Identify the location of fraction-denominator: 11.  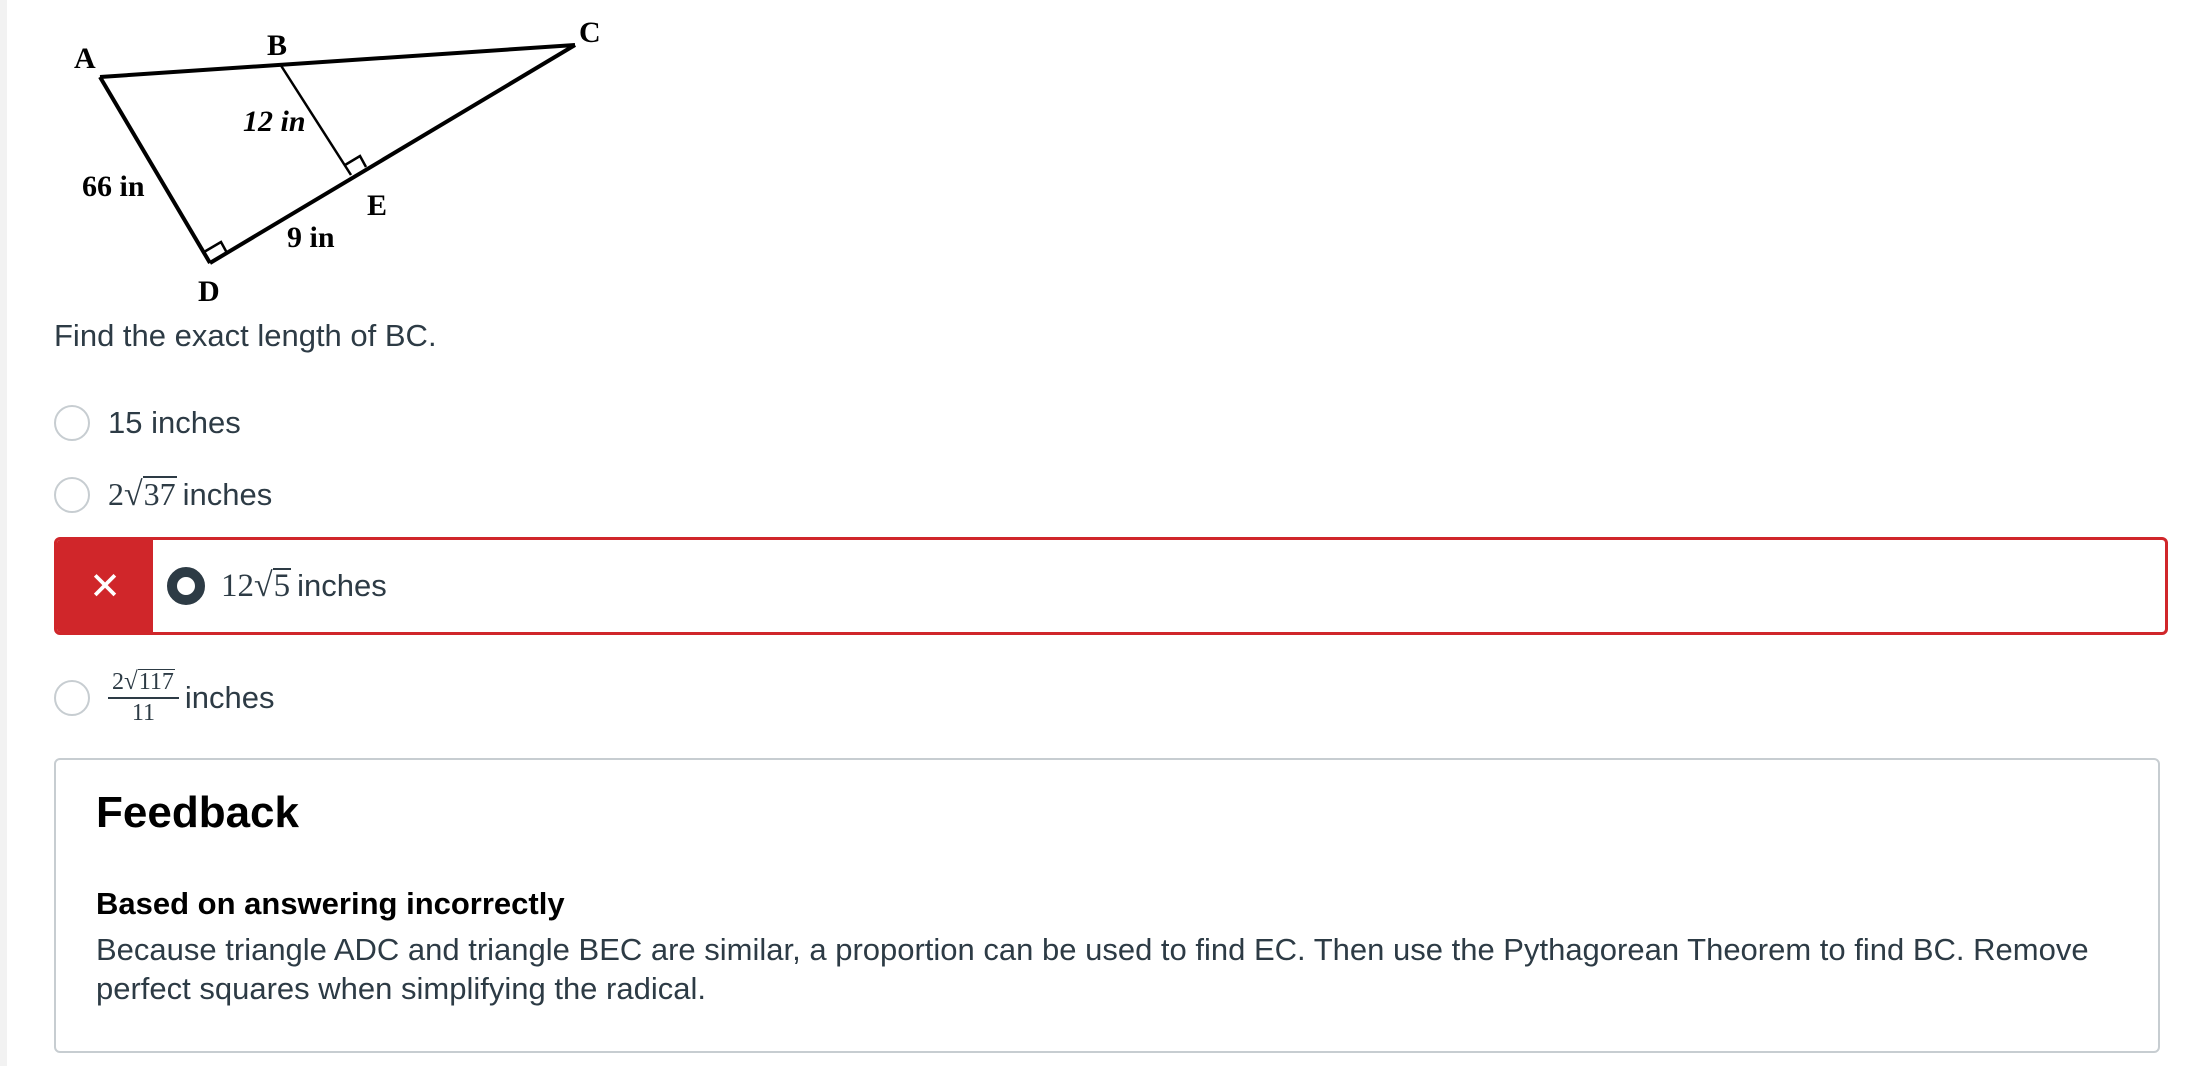
(143, 713).